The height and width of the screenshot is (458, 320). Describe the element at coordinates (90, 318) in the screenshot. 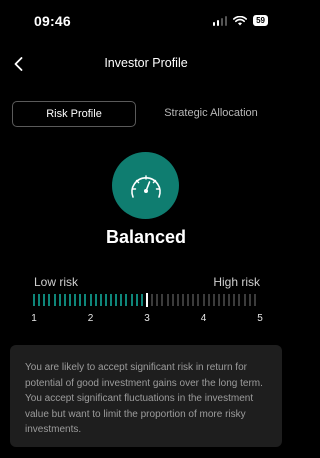

I see `risk-number: 2` at that location.